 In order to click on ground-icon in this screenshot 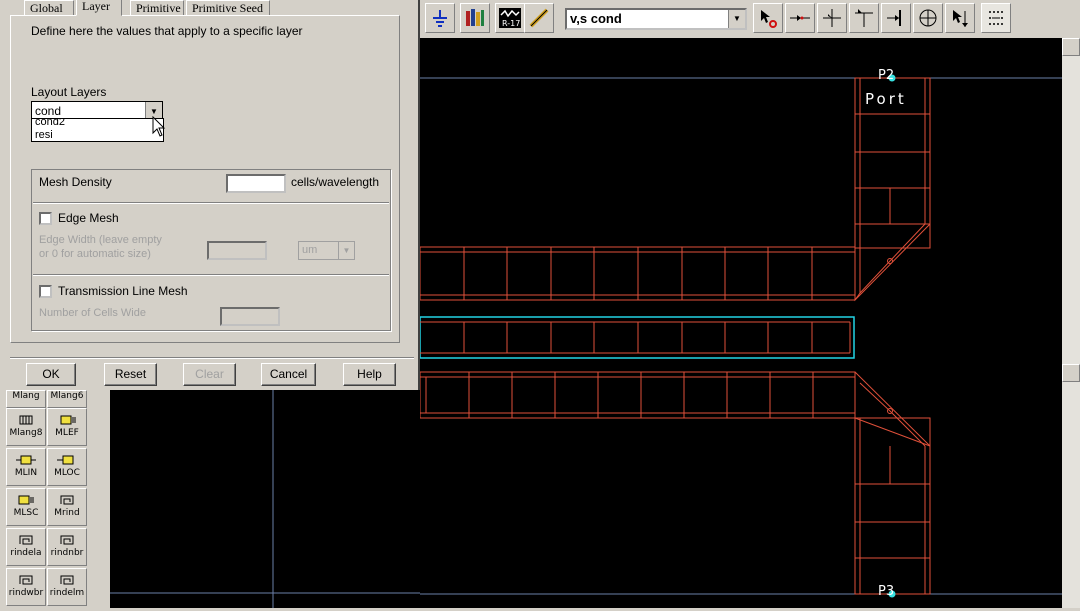, I will do `click(440, 18)`.